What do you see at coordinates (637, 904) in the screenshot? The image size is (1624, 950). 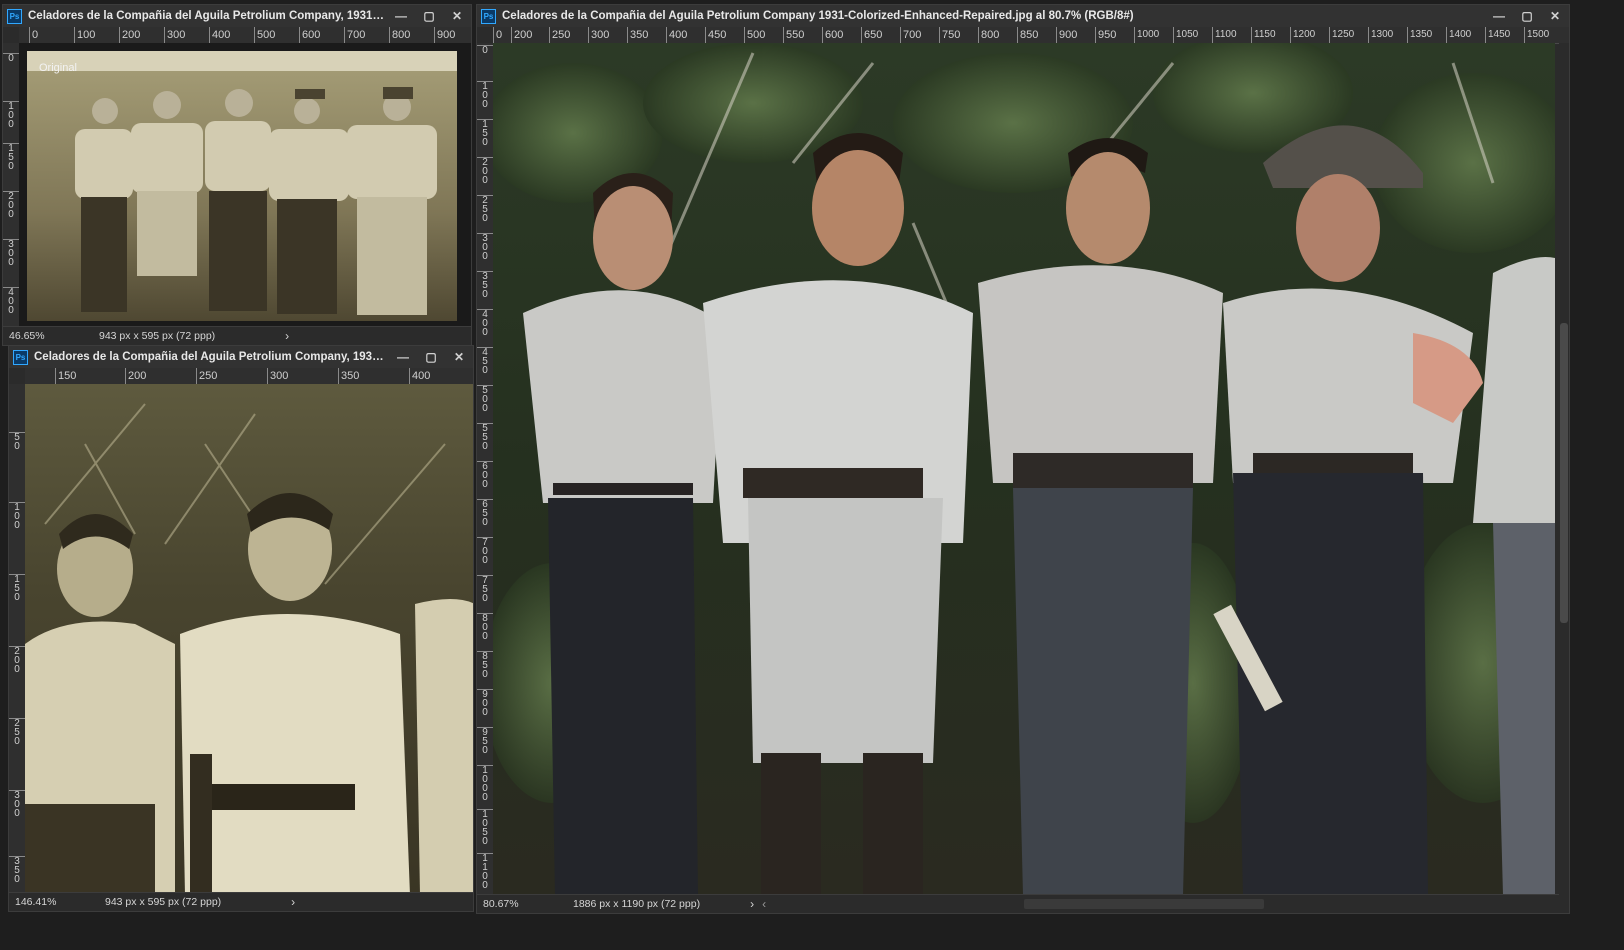 I see `document-dimensions: 1886 px x 1190 px (72 ppp)` at bounding box center [637, 904].